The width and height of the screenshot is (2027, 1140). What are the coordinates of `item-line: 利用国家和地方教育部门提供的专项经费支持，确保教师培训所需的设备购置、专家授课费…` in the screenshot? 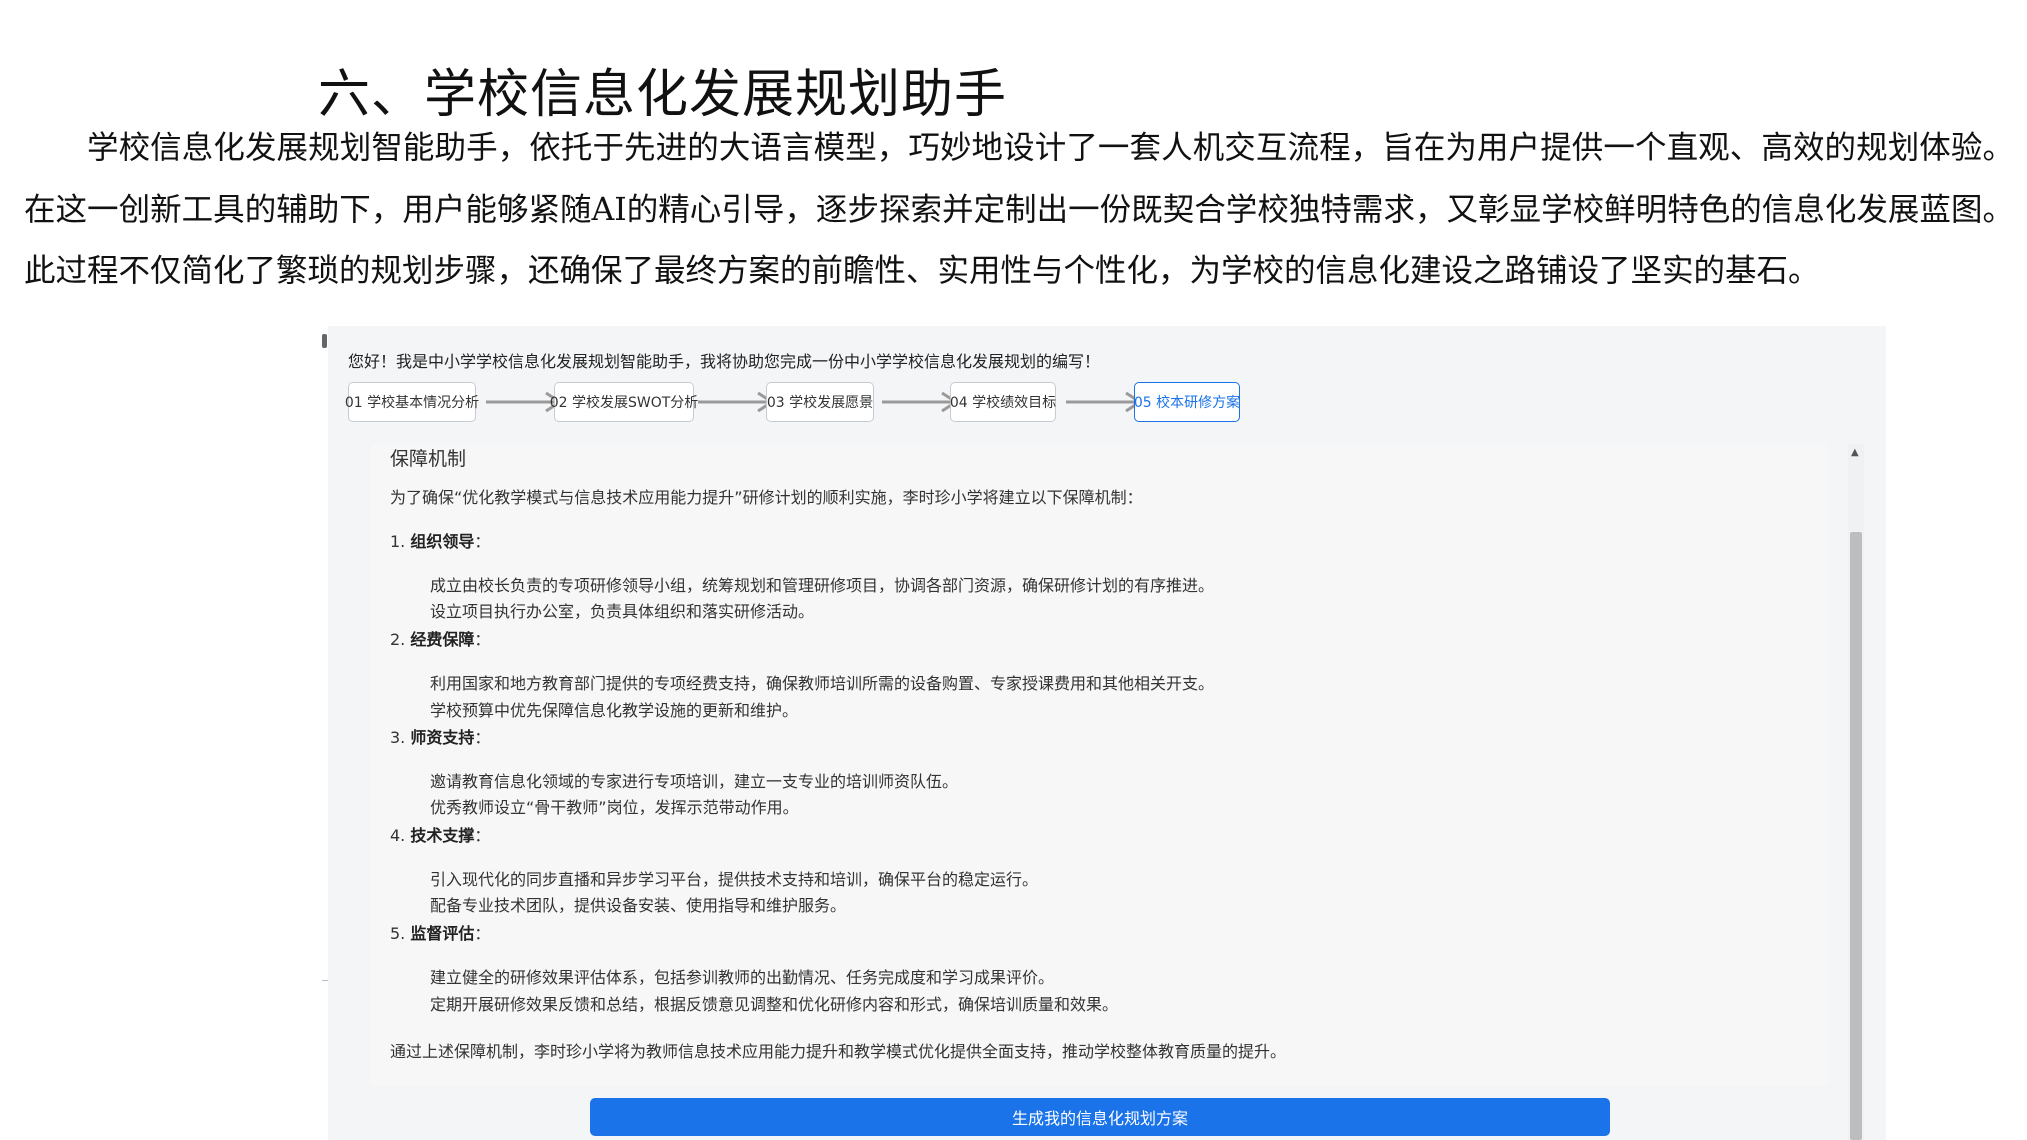 It's located at (822, 683).